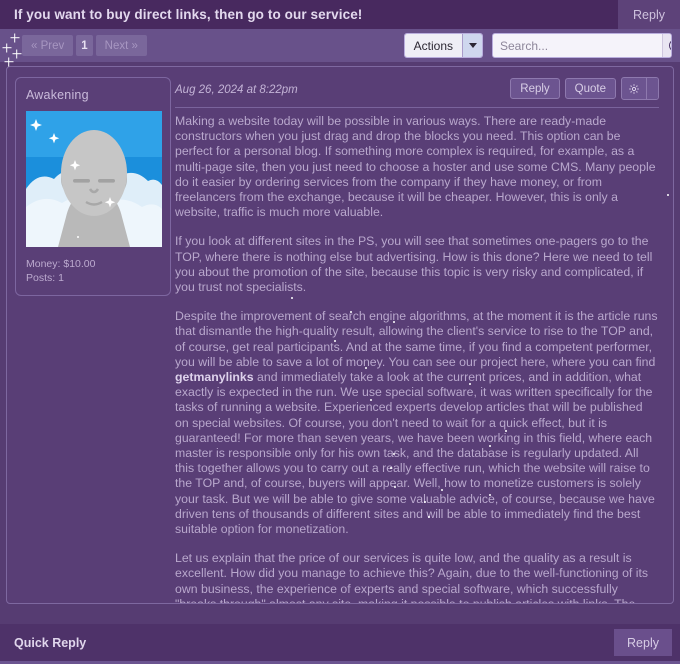 Image resolution: width=680 pixels, height=664 pixels. What do you see at coordinates (590, 88) in the screenshot?
I see `post-quote-button: Quote` at bounding box center [590, 88].